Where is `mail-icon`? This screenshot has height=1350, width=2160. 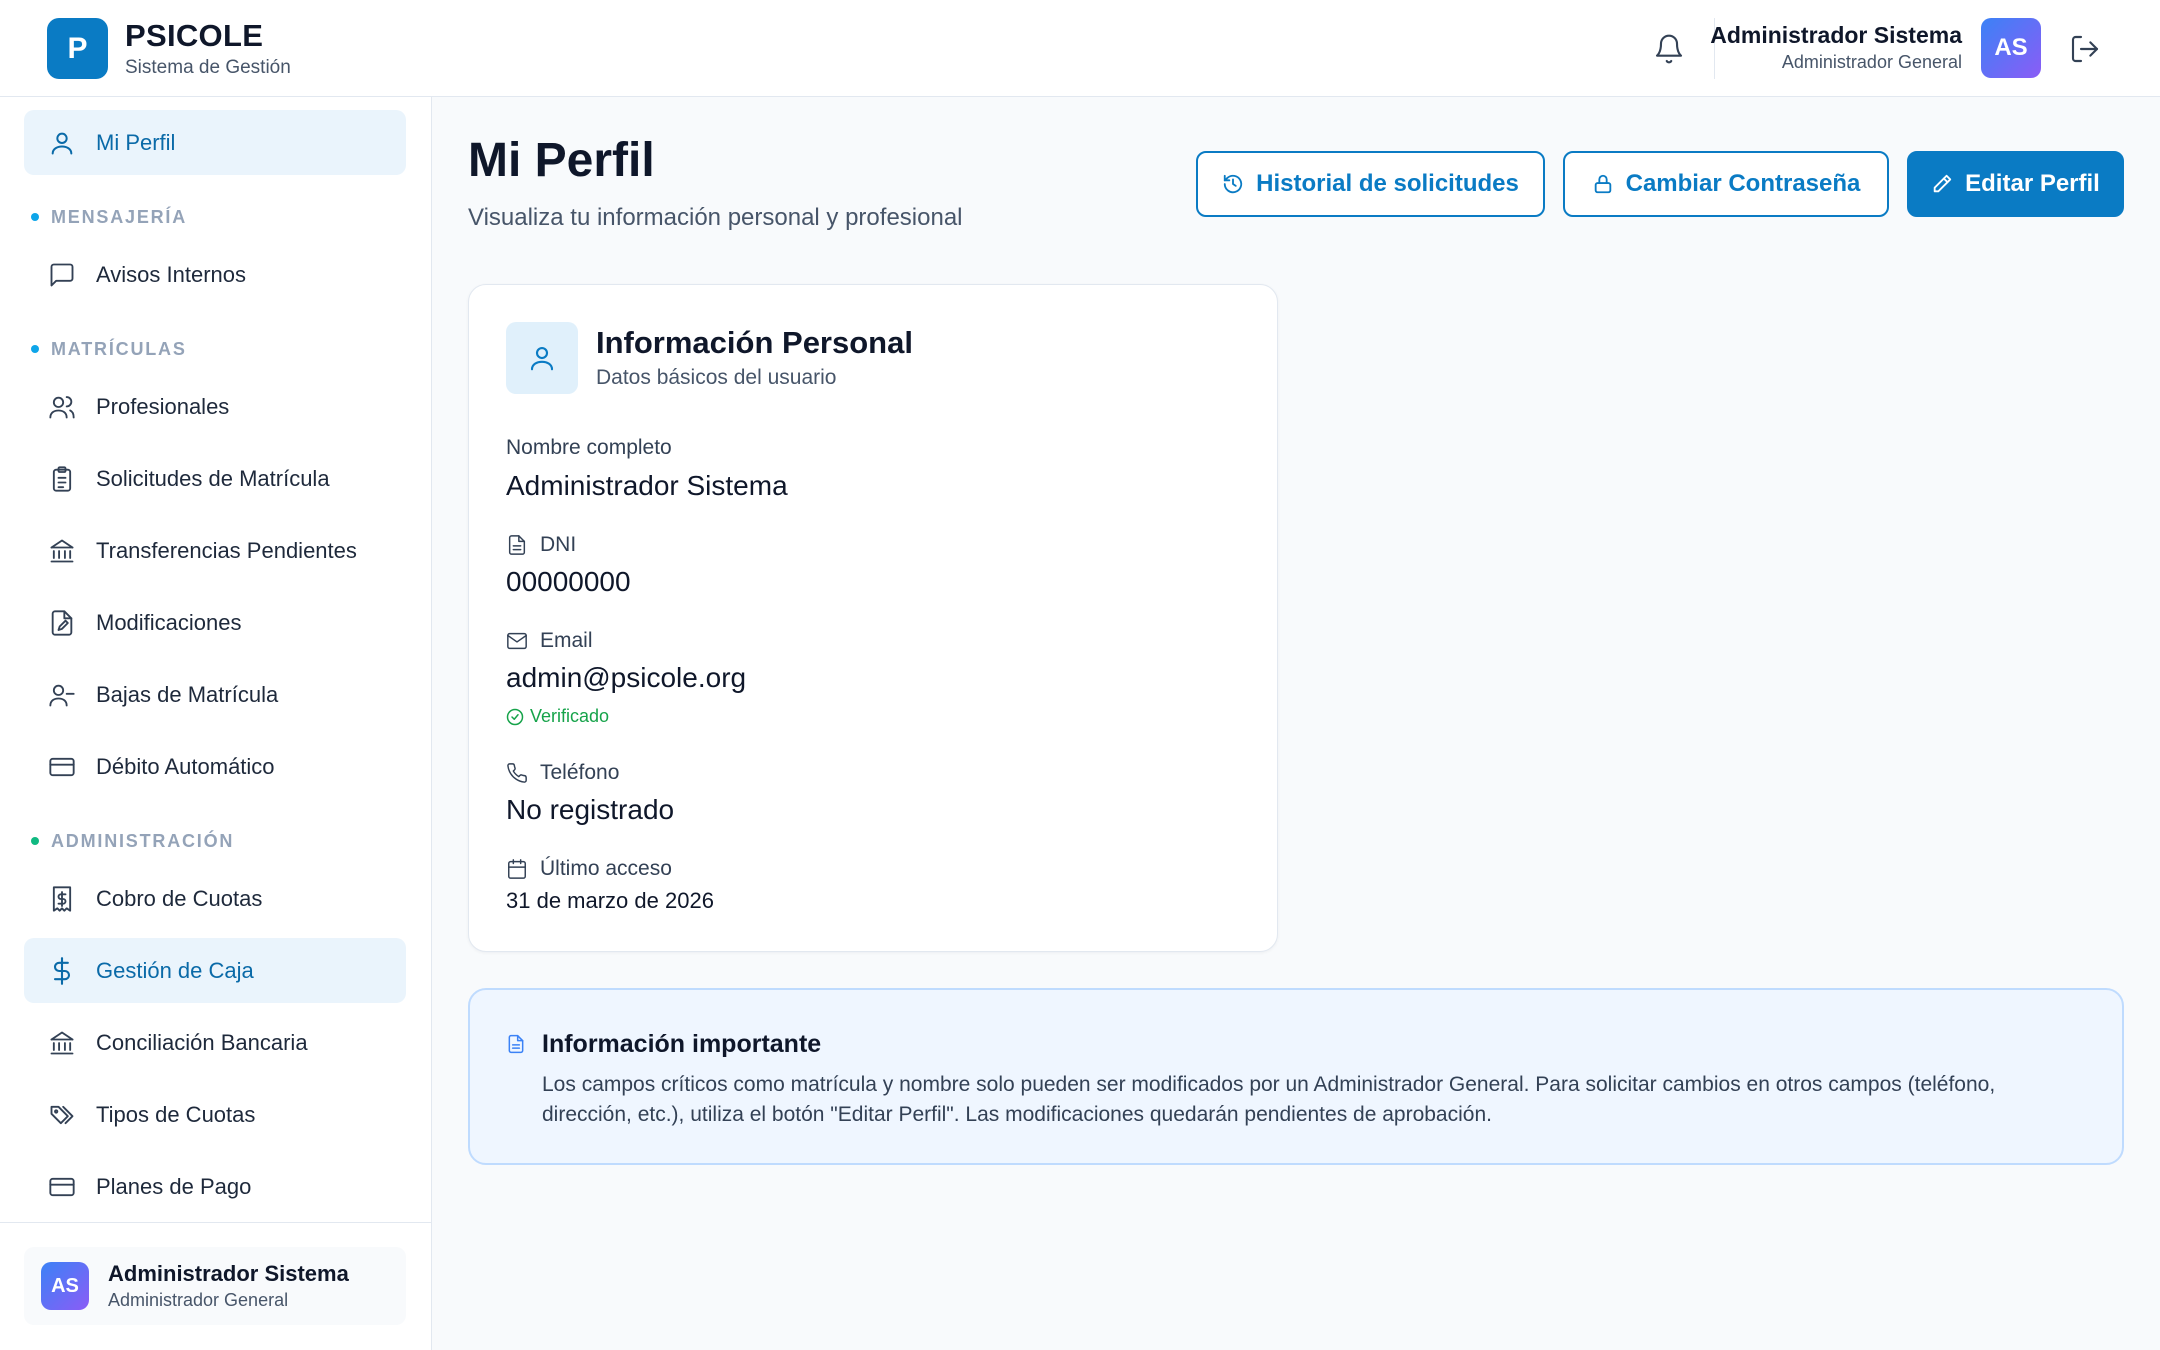 mail-icon is located at coordinates (517, 641).